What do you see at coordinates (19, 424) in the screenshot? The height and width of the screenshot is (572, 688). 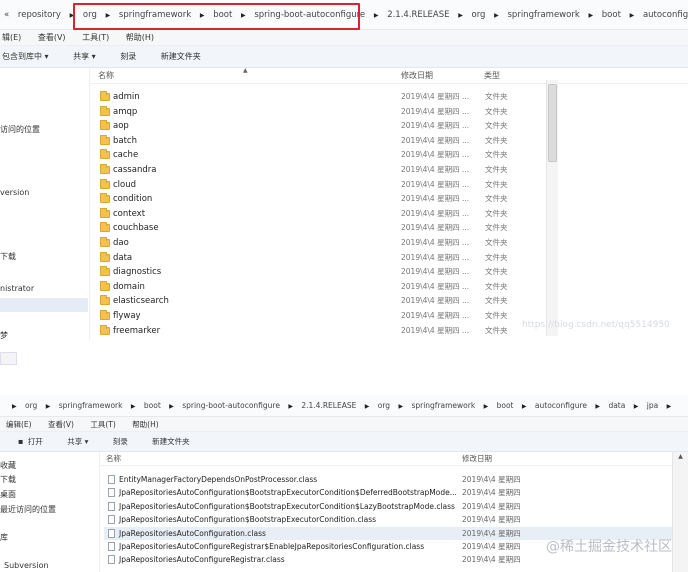 I see `menu-edit: 编辑(E)` at bounding box center [19, 424].